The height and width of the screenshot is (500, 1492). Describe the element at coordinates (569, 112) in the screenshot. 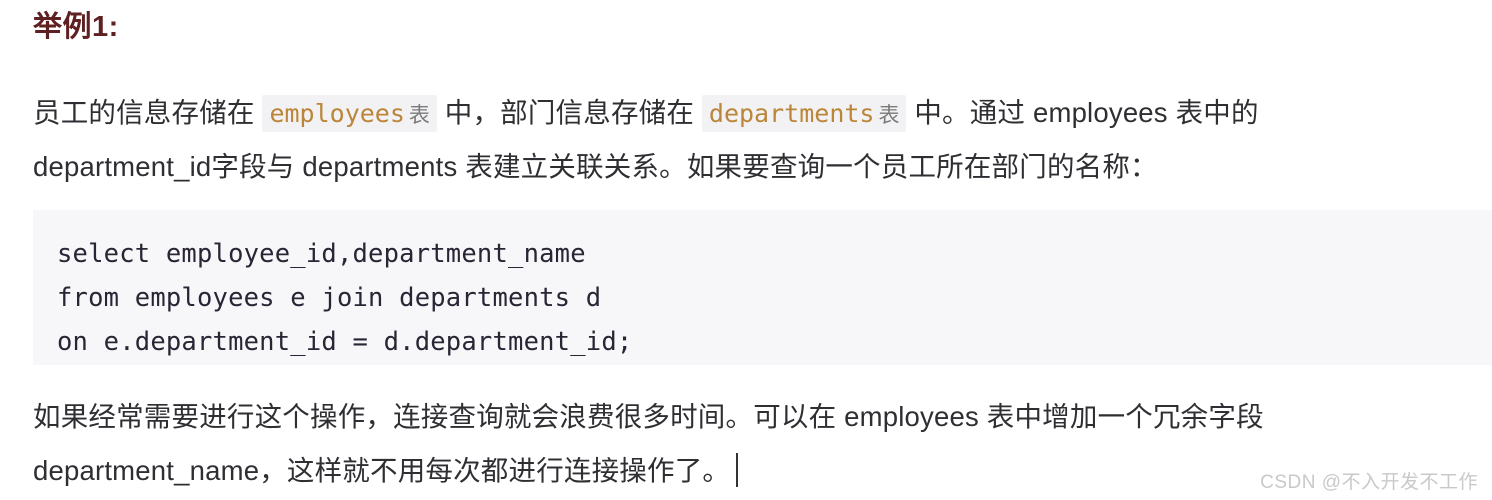

I see `intro-text-segment-2: 中，部门信息存储在` at that location.